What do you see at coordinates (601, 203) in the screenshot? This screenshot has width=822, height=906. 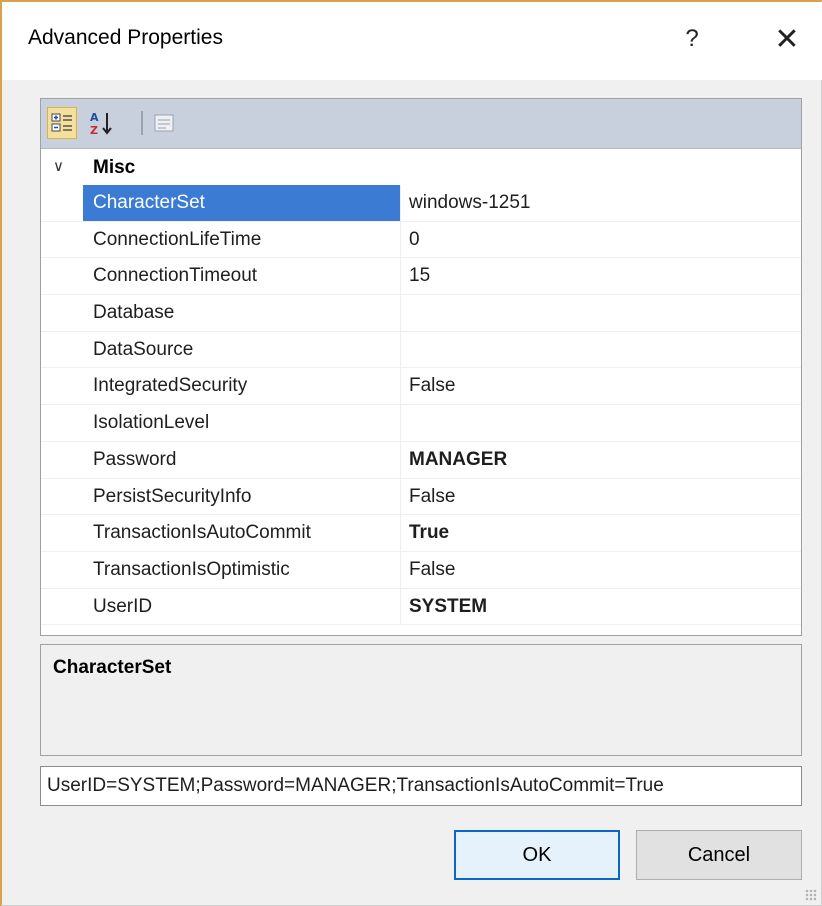 I see `property-value: windows-1251` at bounding box center [601, 203].